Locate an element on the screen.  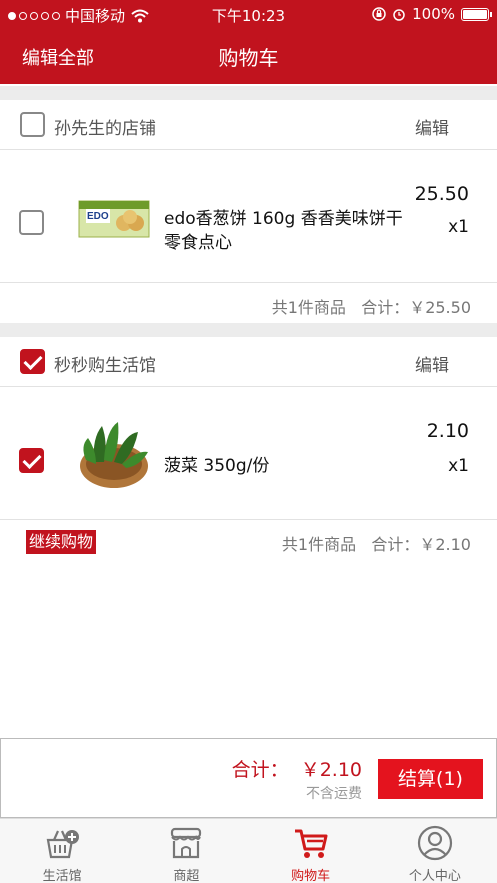
tab-bar: 生活馆 商超 购物车 个人中心 is located at coordinates (248, 850).